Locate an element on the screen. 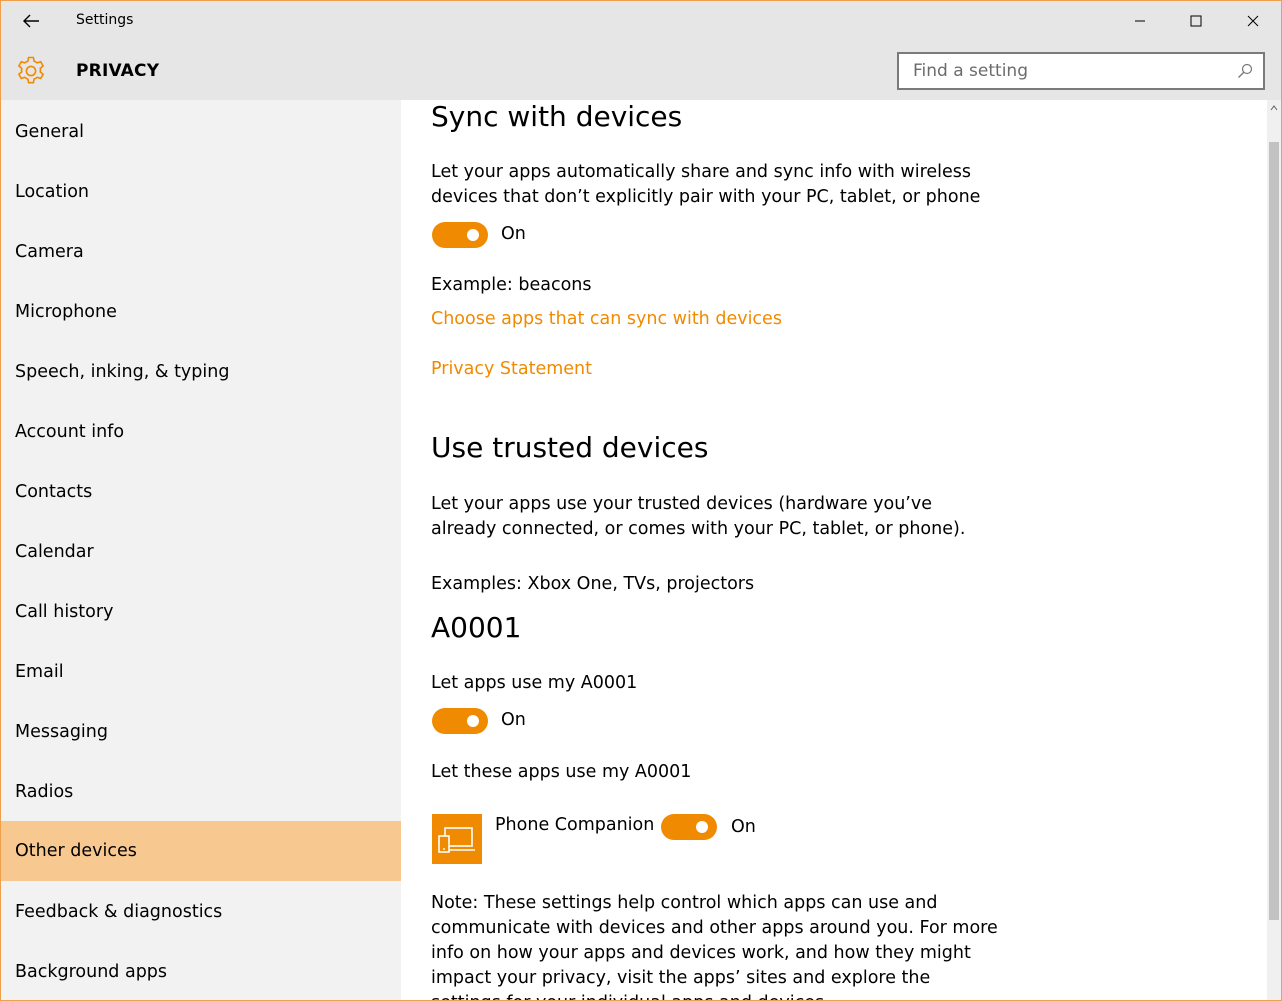 The width and height of the screenshot is (1282, 1001). sync-example: Example: beacons is located at coordinates (511, 285).